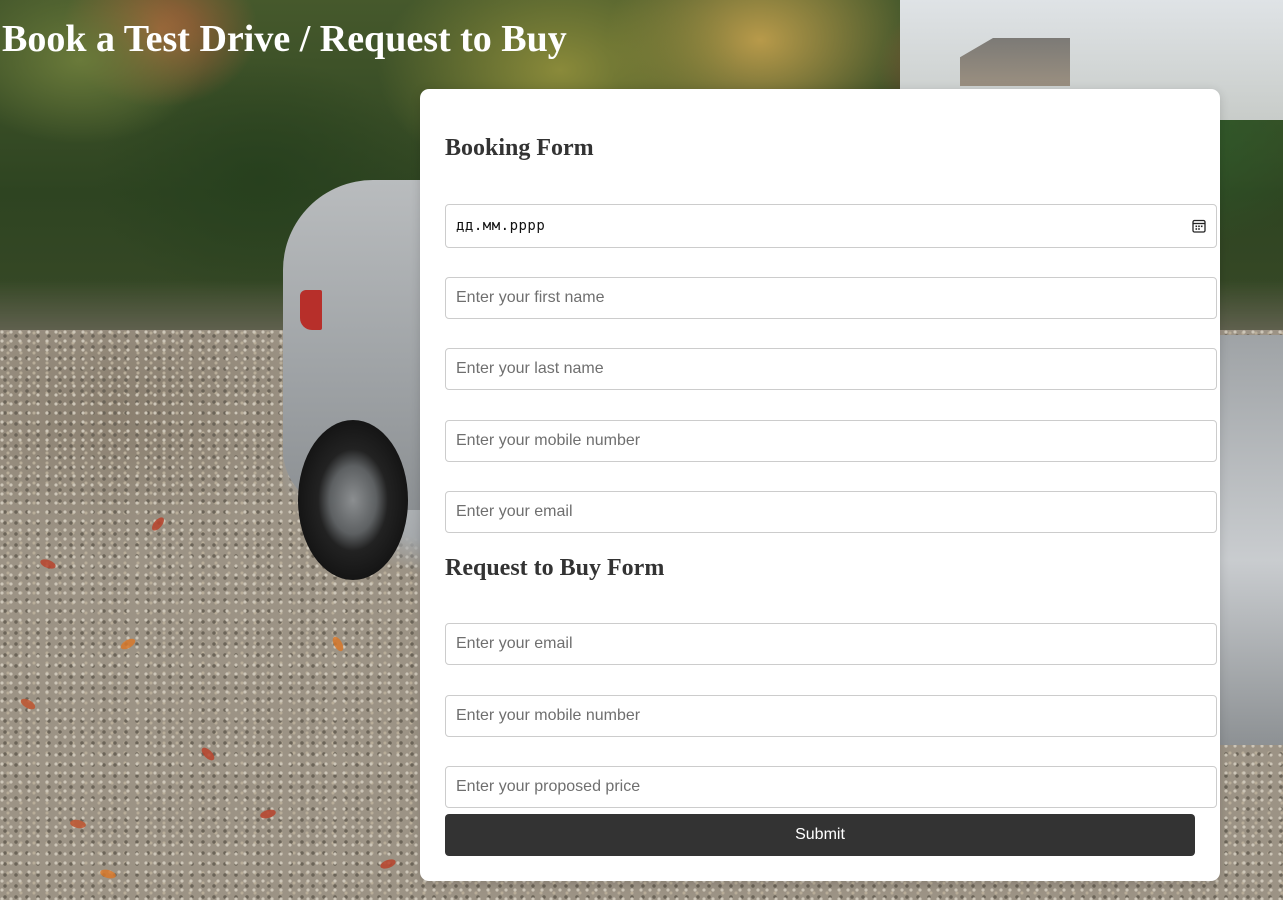 The width and height of the screenshot is (1283, 900). What do you see at coordinates (831, 512) in the screenshot?
I see `booking-email-input` at bounding box center [831, 512].